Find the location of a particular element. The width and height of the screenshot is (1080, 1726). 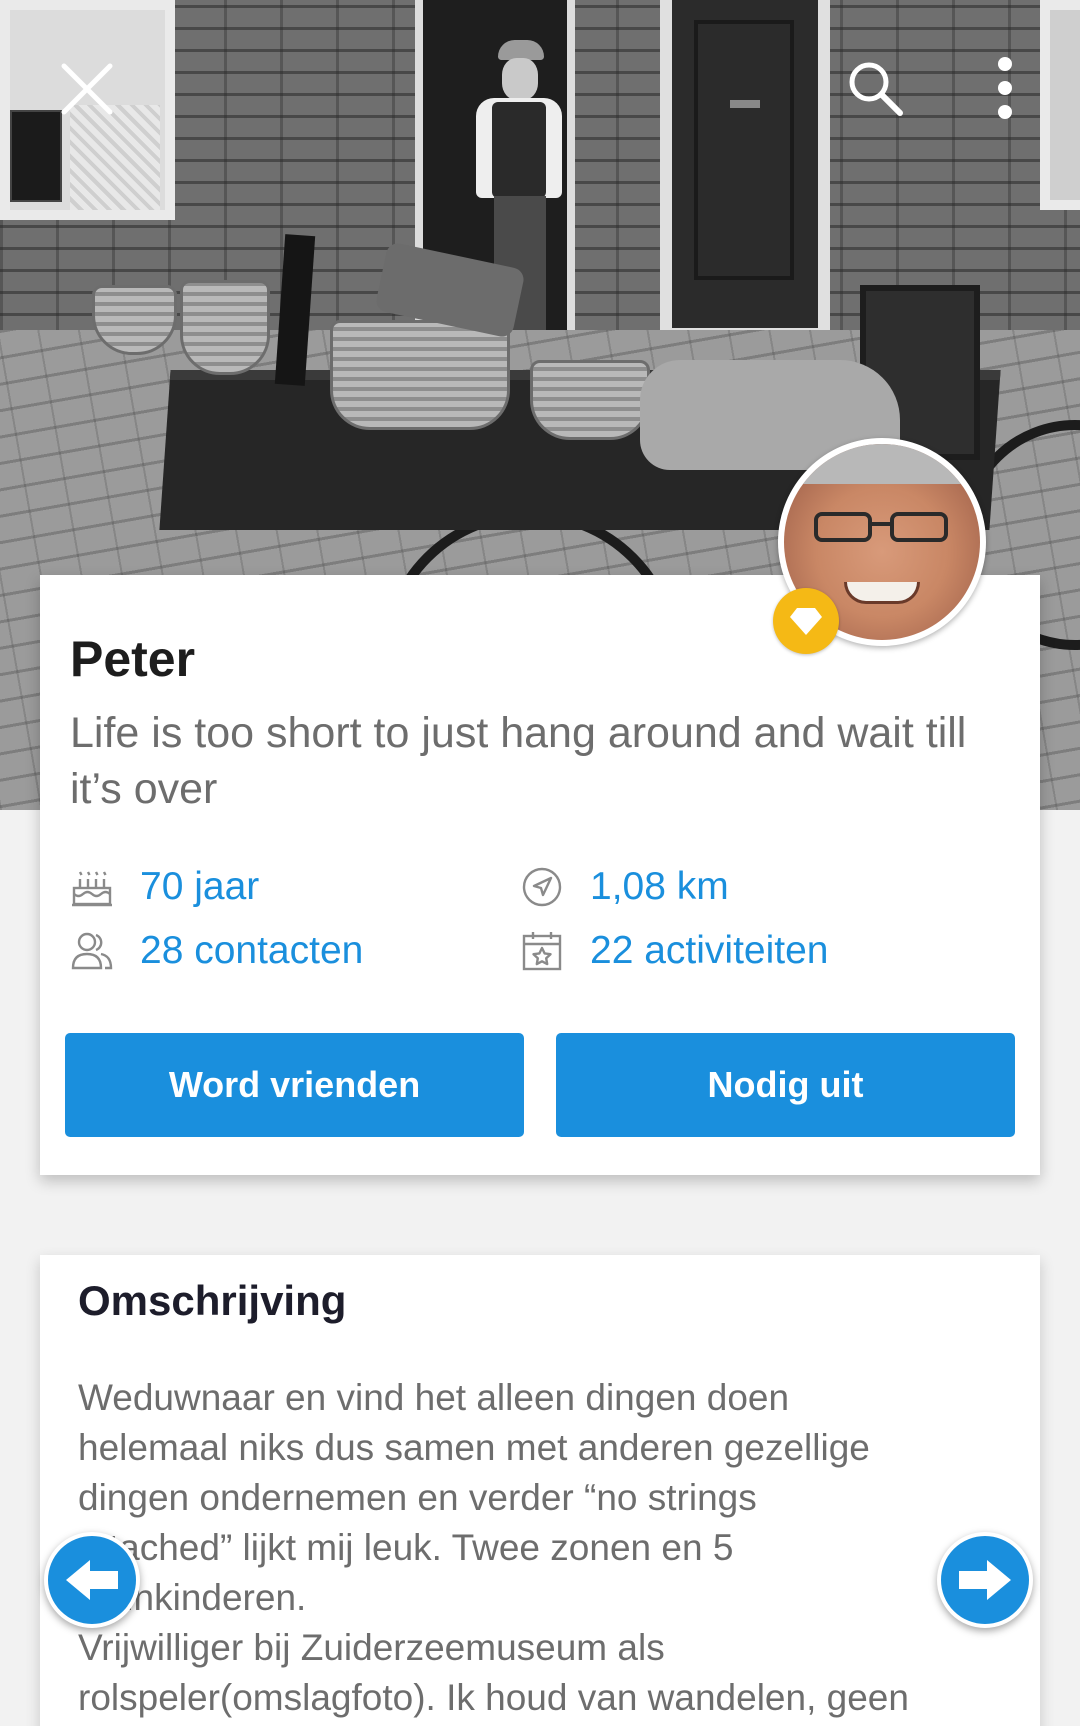

distance-stat: 1,08 km is located at coordinates (624, 887).